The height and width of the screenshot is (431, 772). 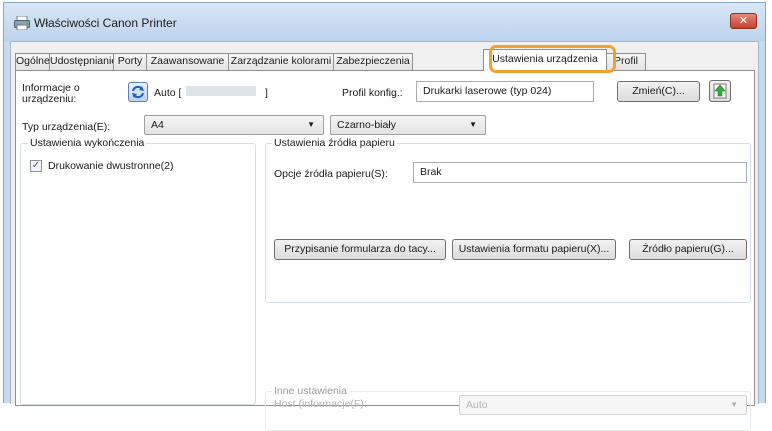 What do you see at coordinates (408, 125) in the screenshot?
I see `color-mode-select: Czarno-biały ▼` at bounding box center [408, 125].